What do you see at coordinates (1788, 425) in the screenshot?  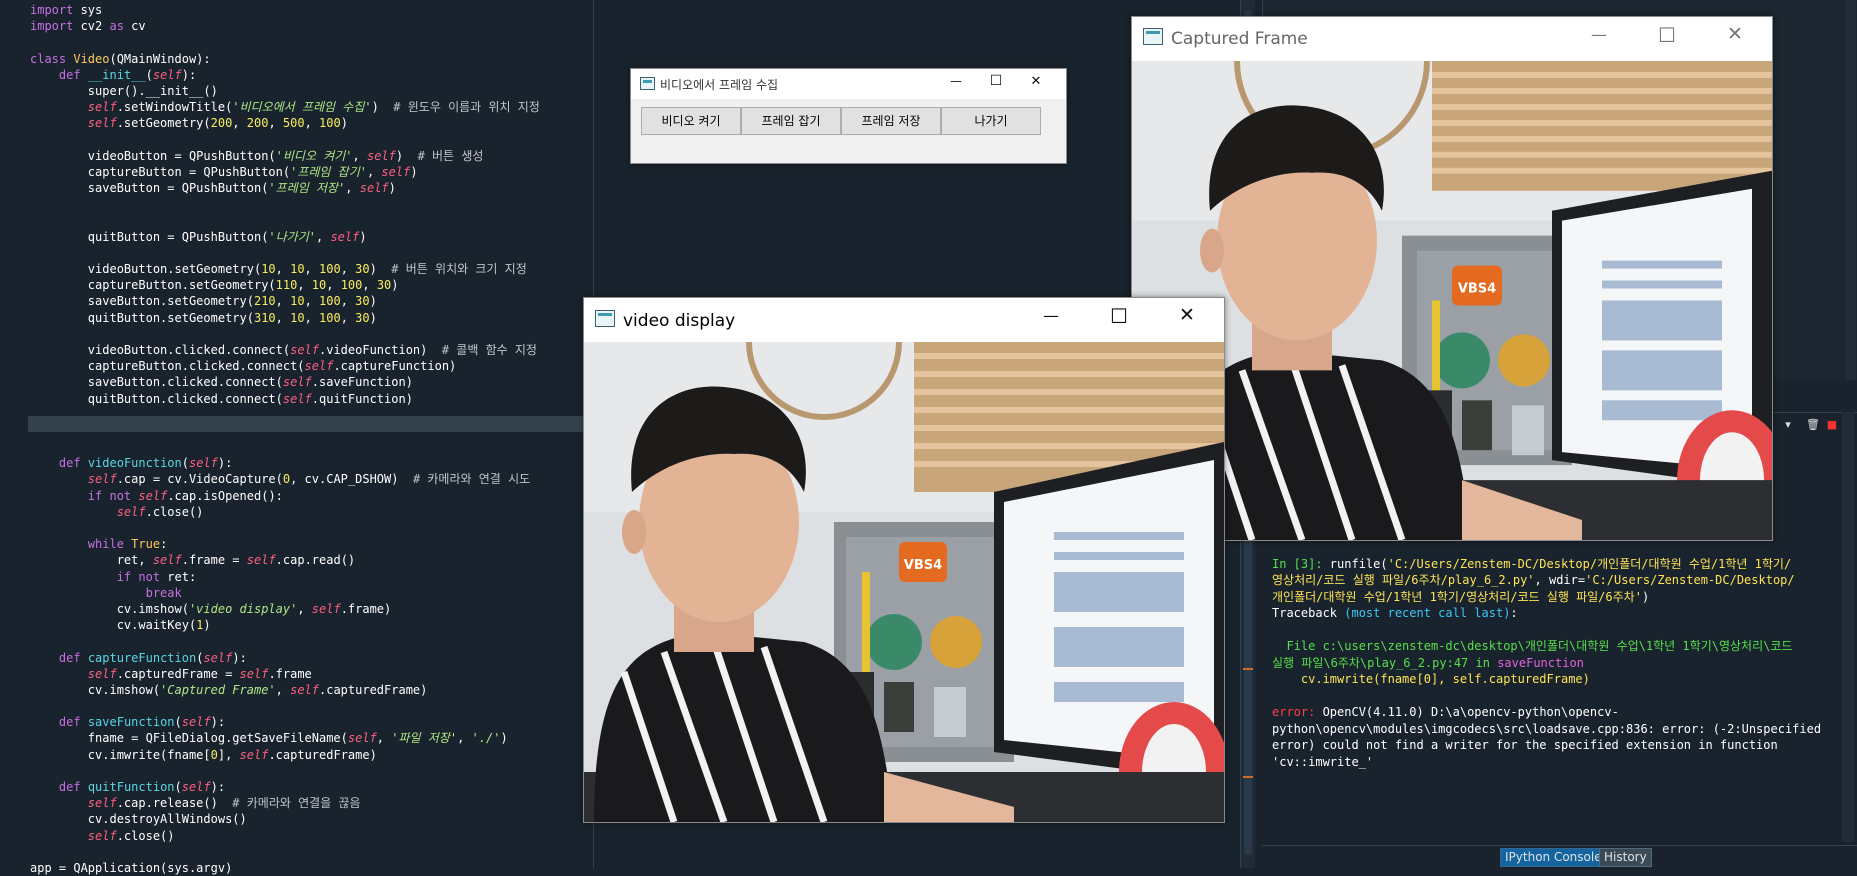 I see `console-menu-icon: ▾` at bounding box center [1788, 425].